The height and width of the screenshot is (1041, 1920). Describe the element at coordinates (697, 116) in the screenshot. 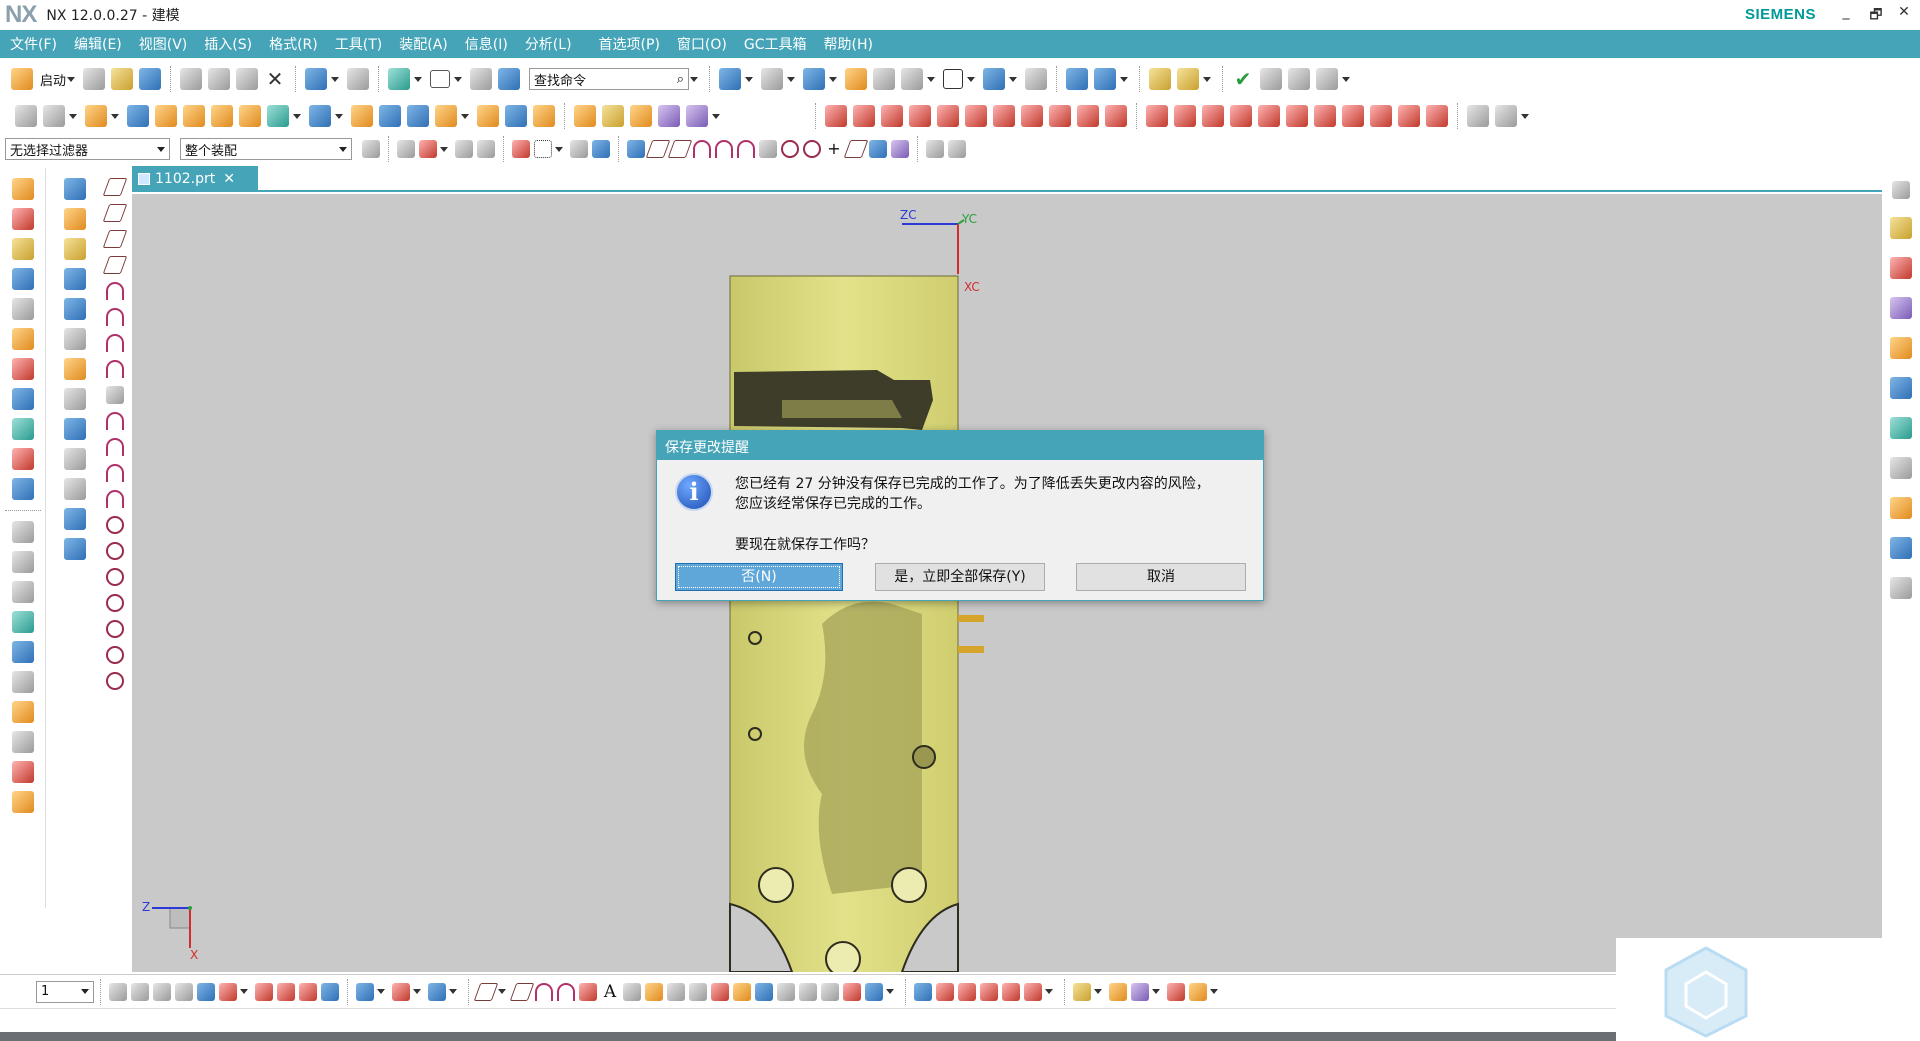

I see `resize-face-icon` at that location.